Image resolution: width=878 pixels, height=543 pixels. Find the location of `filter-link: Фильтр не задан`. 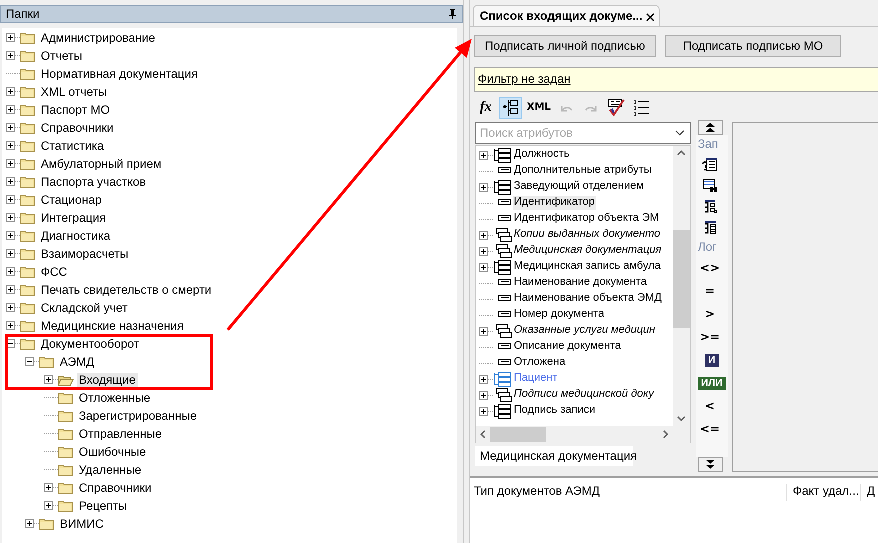

filter-link: Фильтр не задан is located at coordinates (524, 79).